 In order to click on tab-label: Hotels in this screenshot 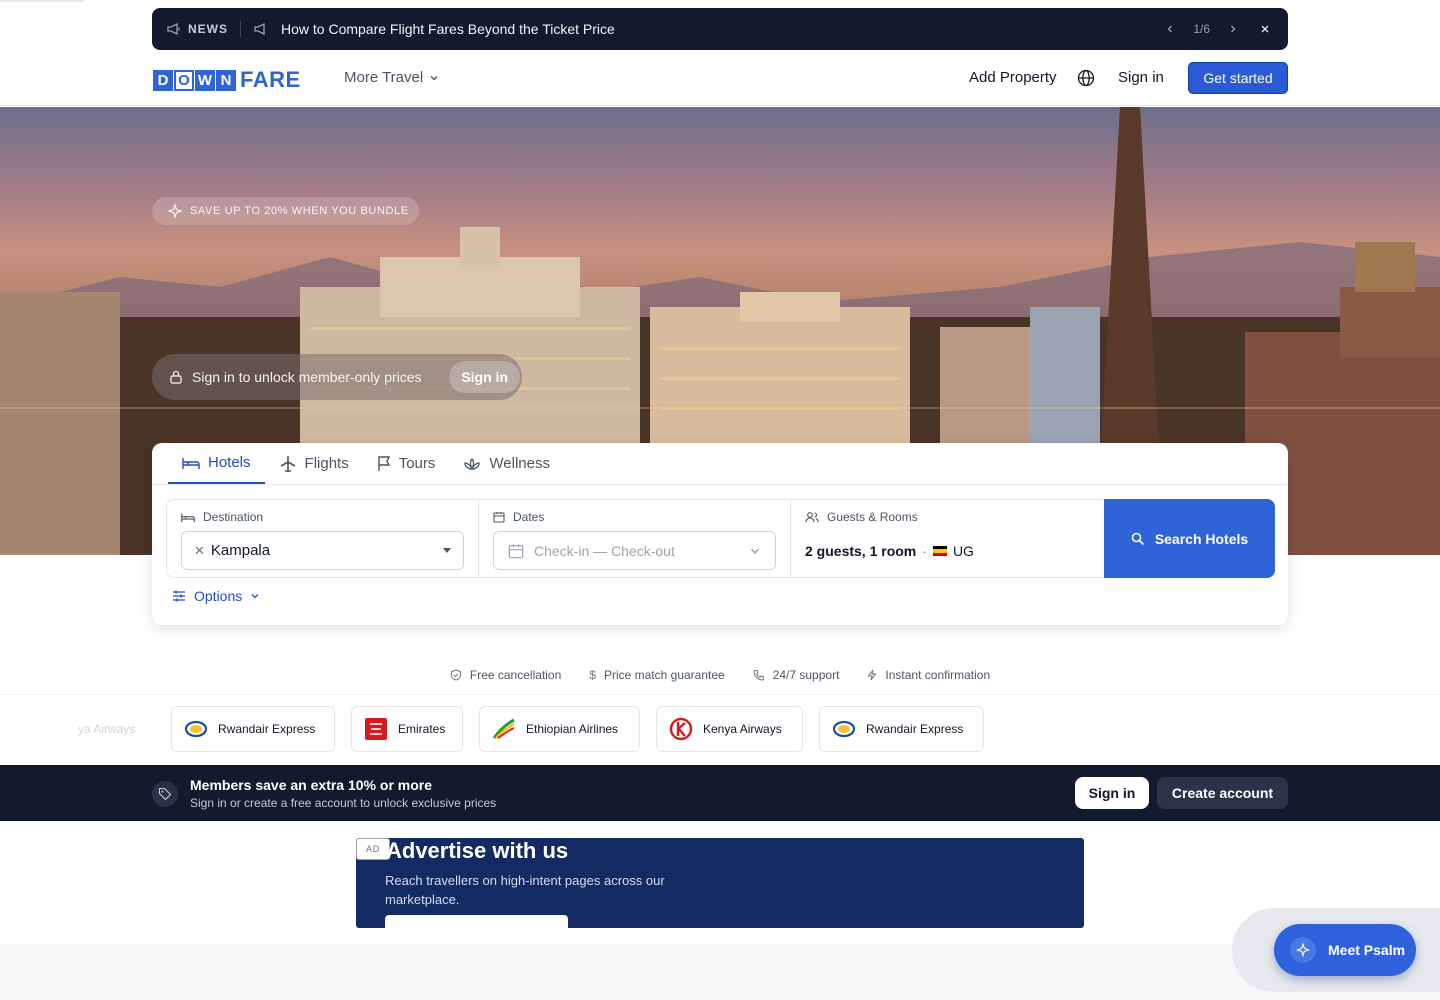, I will do `click(229, 462)`.